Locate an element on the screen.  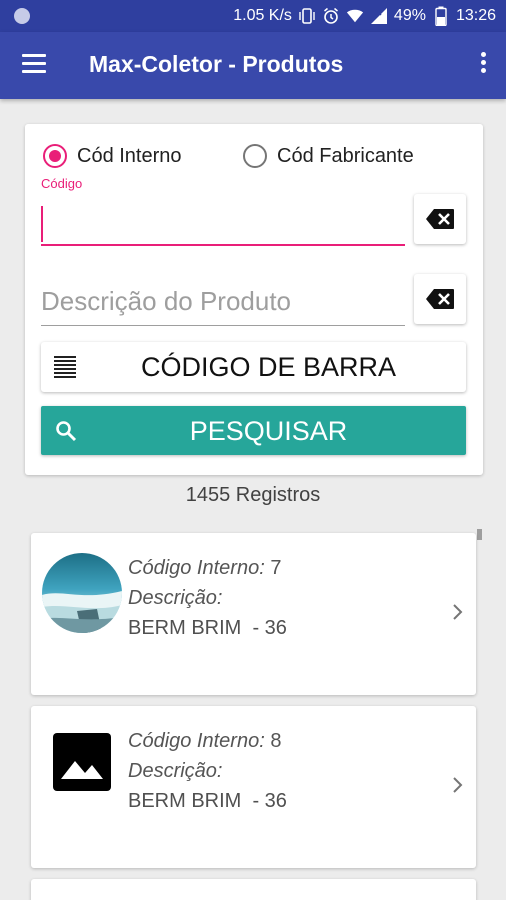
radio-internal-code: Cód Interno is located at coordinates (112, 156).